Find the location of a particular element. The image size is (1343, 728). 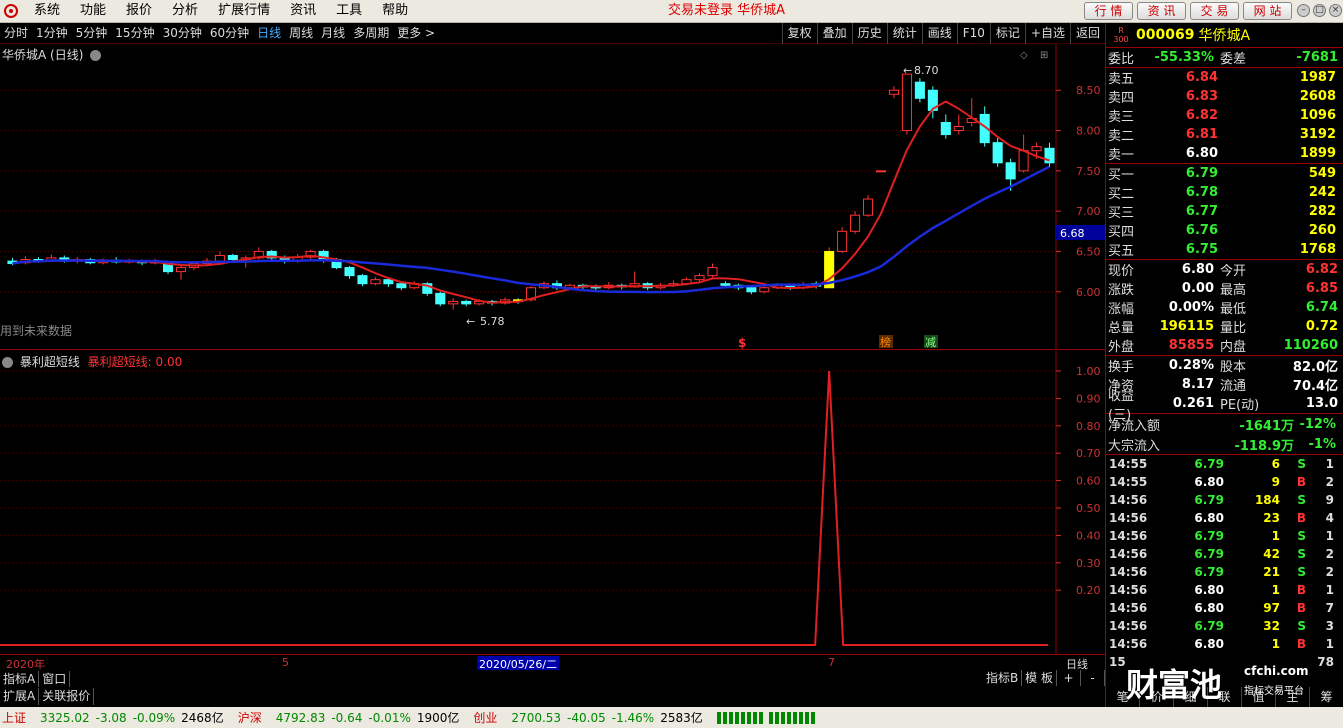

zoom-in-button: + is located at coordinates (1069, 678).